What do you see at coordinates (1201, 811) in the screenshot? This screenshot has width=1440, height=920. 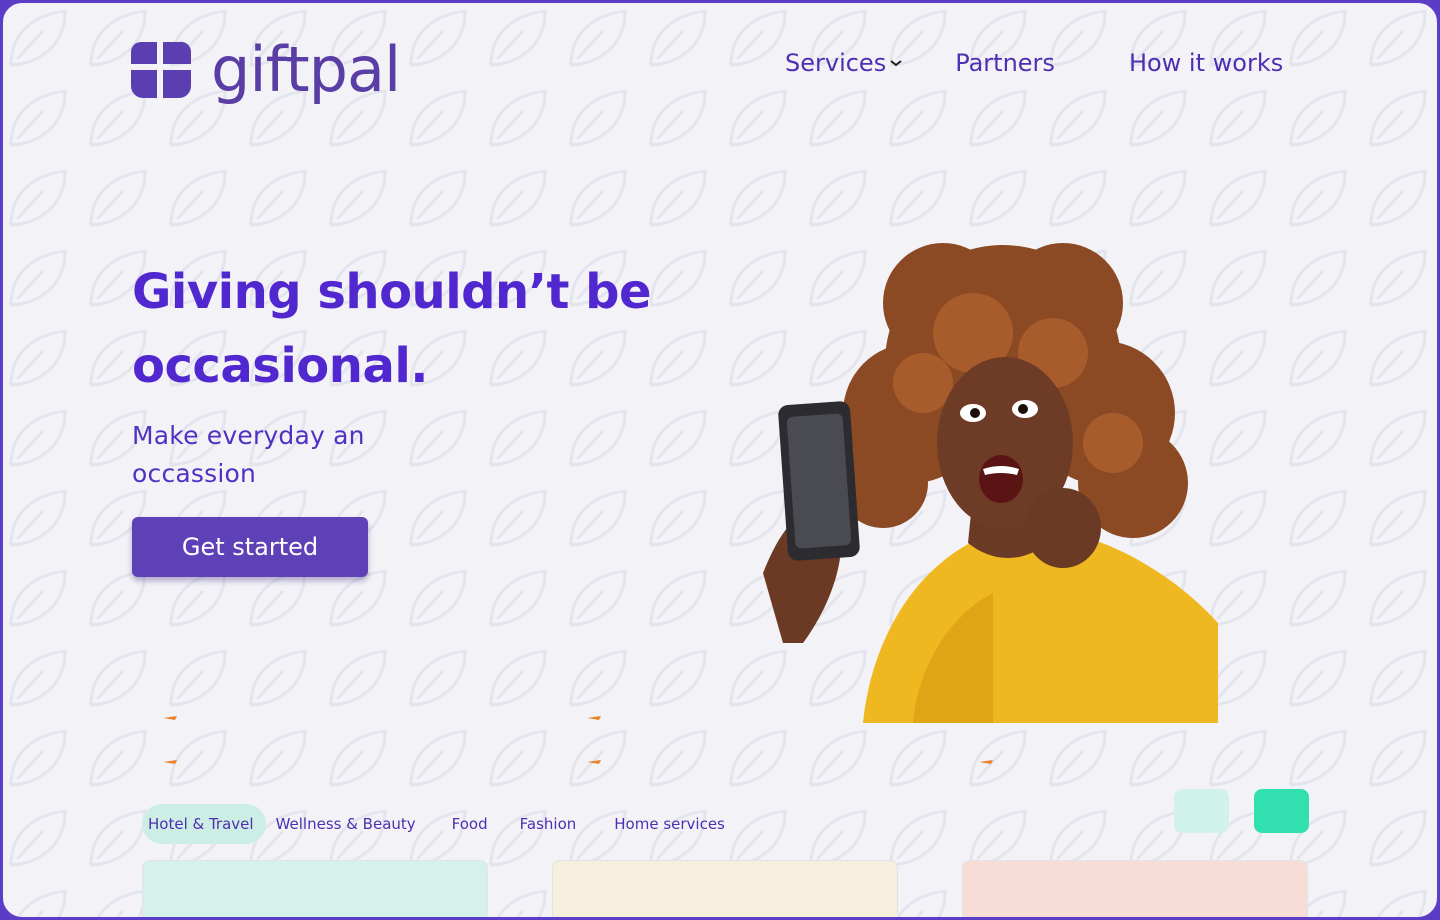 I see `carousel-prev-button` at bounding box center [1201, 811].